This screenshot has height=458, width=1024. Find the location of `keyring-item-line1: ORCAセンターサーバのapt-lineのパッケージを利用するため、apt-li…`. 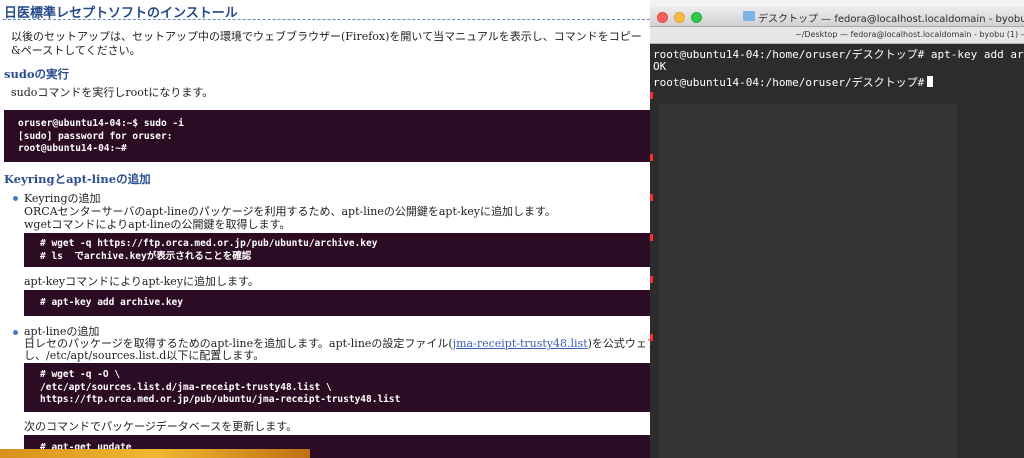

keyring-item-line1: ORCAセンターサーバのapt-lineのパッケージを利用するため、apt-li… is located at coordinates (290, 211).